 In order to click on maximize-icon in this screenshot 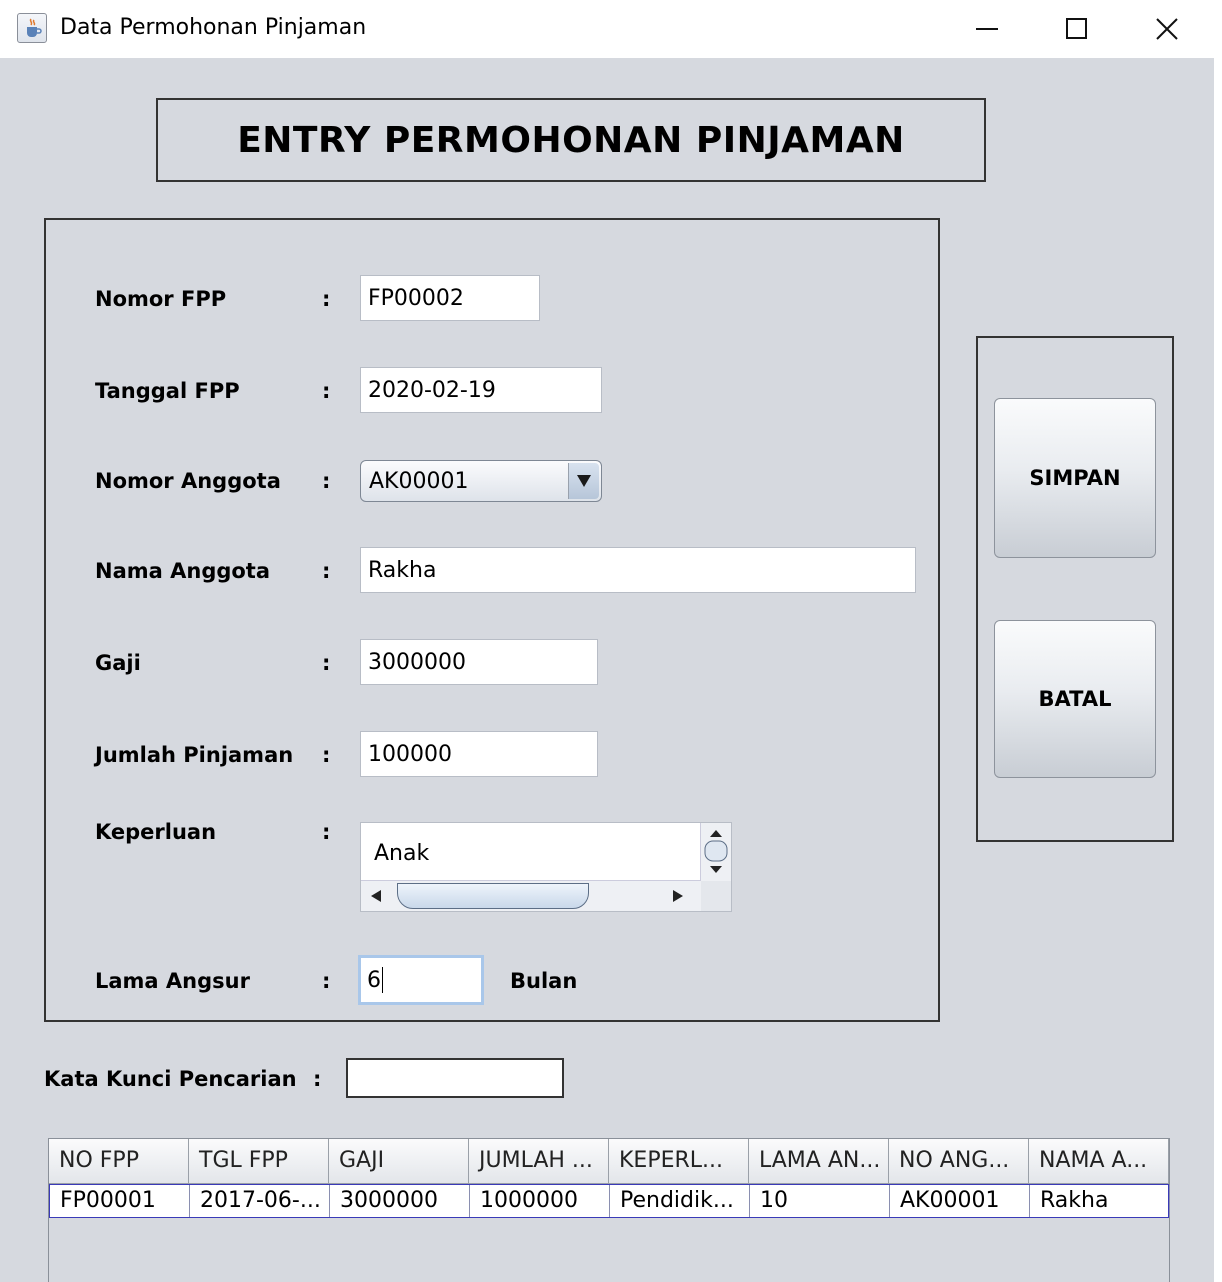, I will do `click(1076, 28)`.